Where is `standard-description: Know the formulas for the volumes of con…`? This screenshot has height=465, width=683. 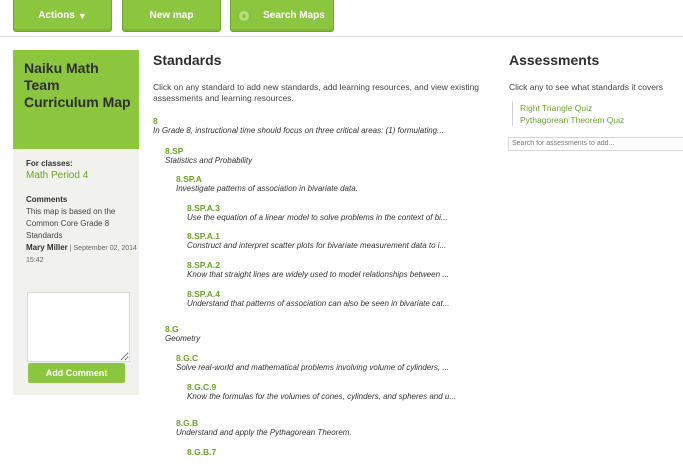
standard-description: Know the formulas for the volumes of con… is located at coordinates (322, 396).